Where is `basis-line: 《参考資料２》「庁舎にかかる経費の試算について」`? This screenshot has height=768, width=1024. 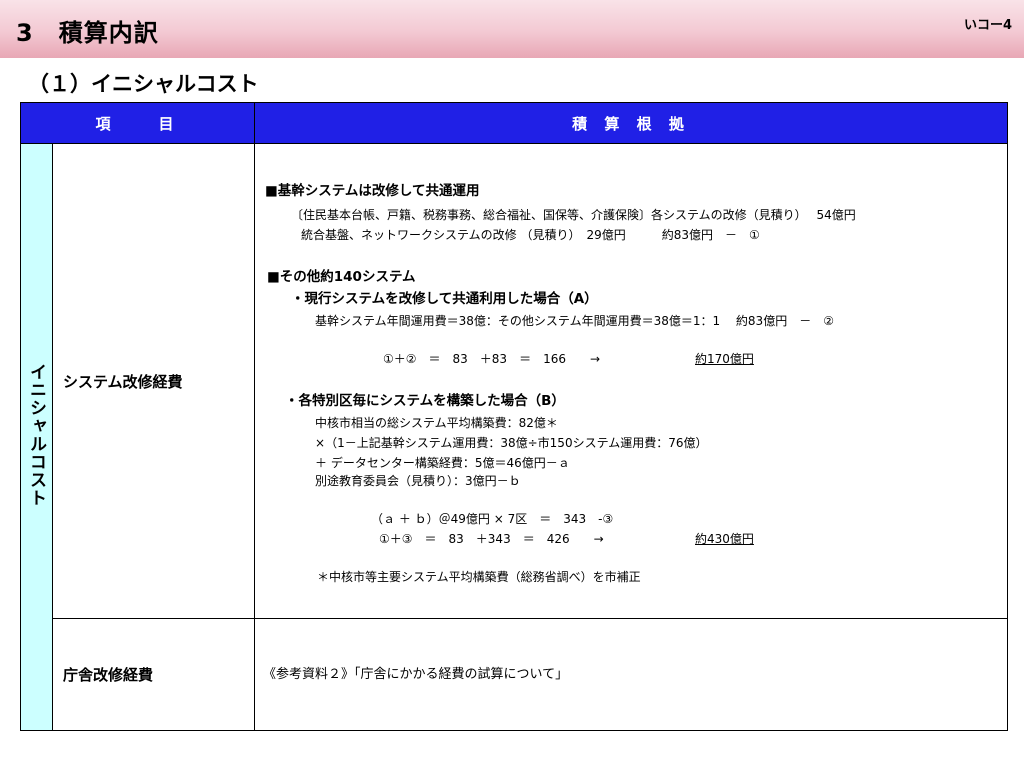
basis-line: 《参考資料２》「庁舎にかかる経費の試算について」 is located at coordinates (416, 674).